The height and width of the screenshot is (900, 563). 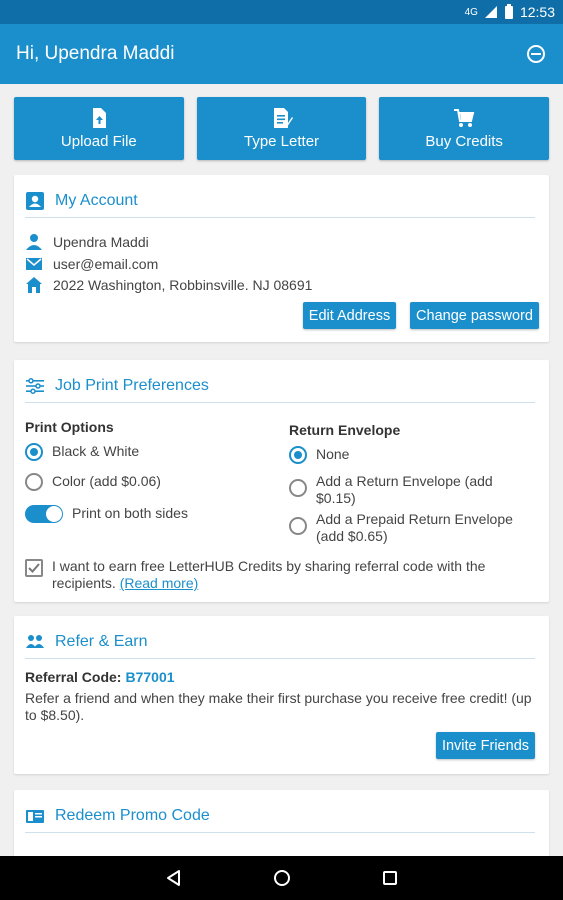 What do you see at coordinates (281, 54) in the screenshot?
I see `app-bar: Hi, Upendra Maddi` at bounding box center [281, 54].